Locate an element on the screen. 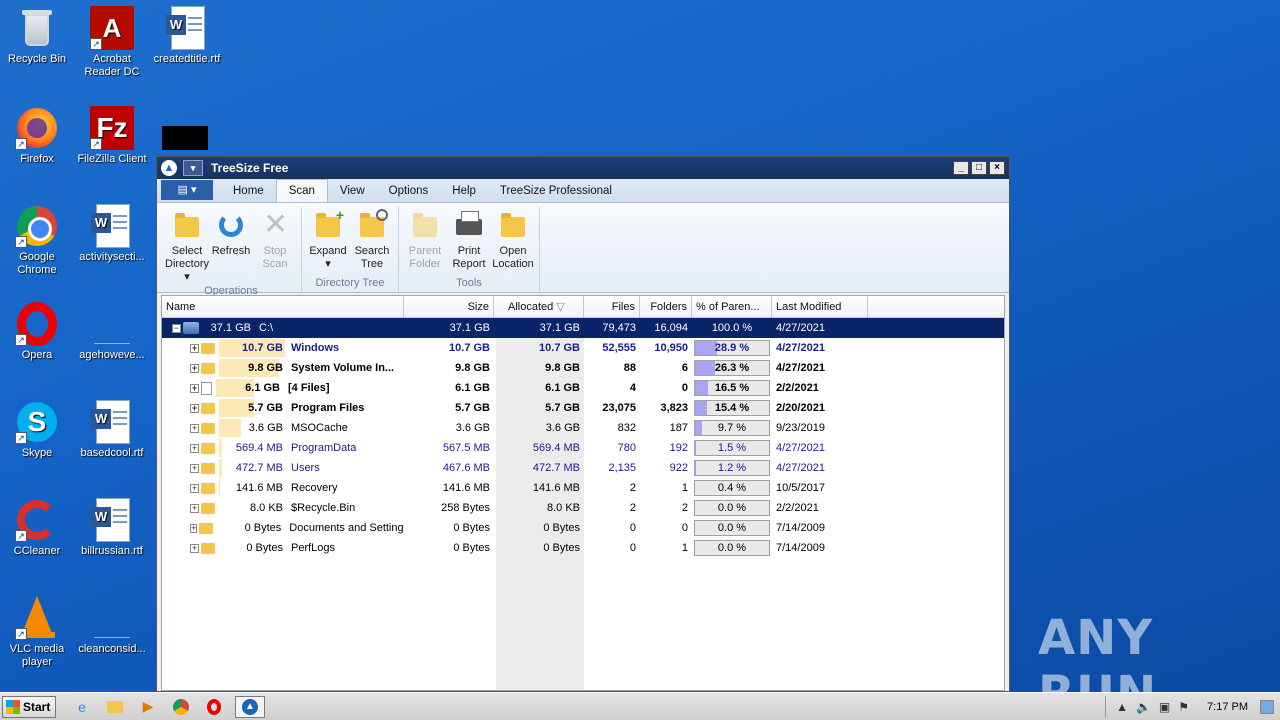  show-desktop-button is located at coordinates (1267, 706).